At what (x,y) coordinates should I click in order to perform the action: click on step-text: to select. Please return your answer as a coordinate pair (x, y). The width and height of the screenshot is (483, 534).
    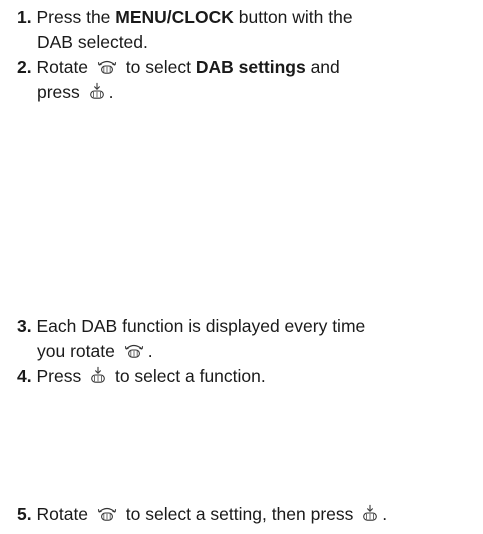
    Looking at the image, I should click on (158, 67).